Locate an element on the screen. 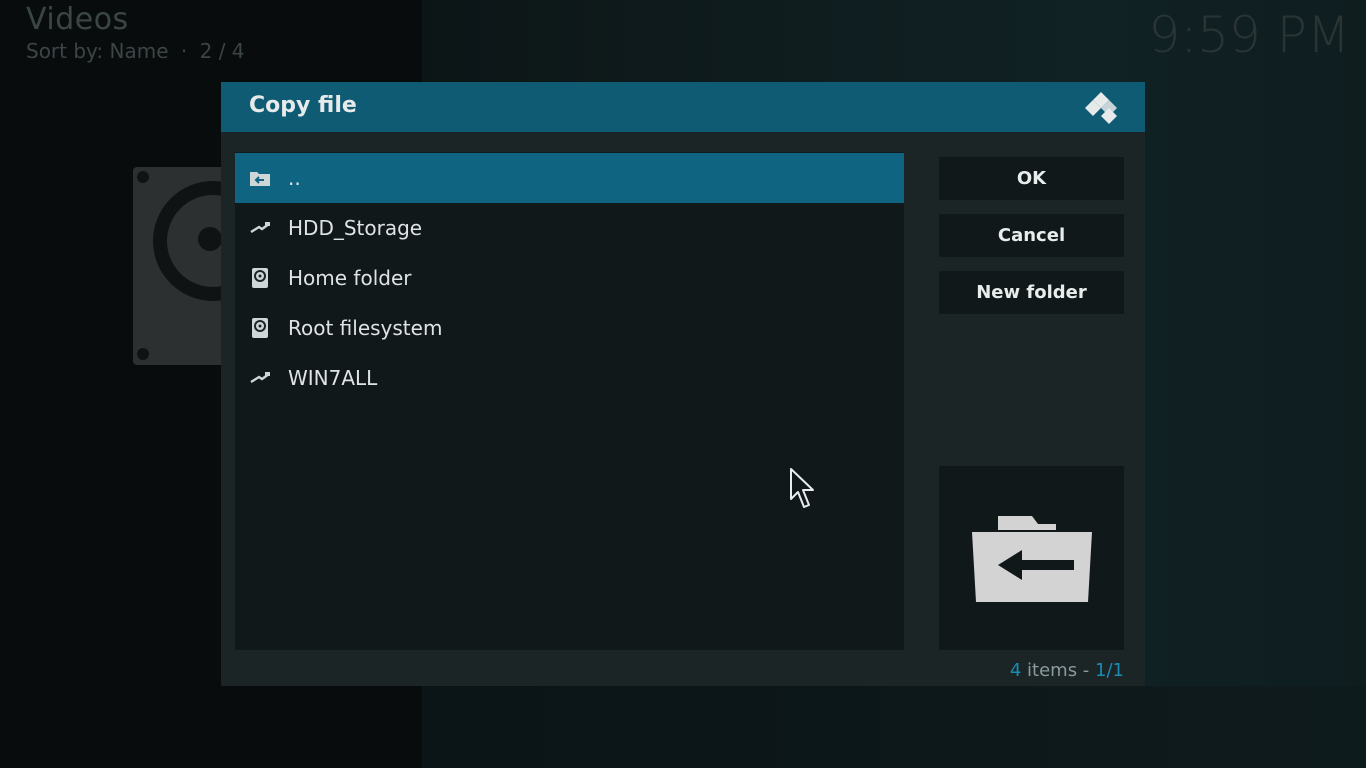  new-folder-button: New folder is located at coordinates (1031, 292).